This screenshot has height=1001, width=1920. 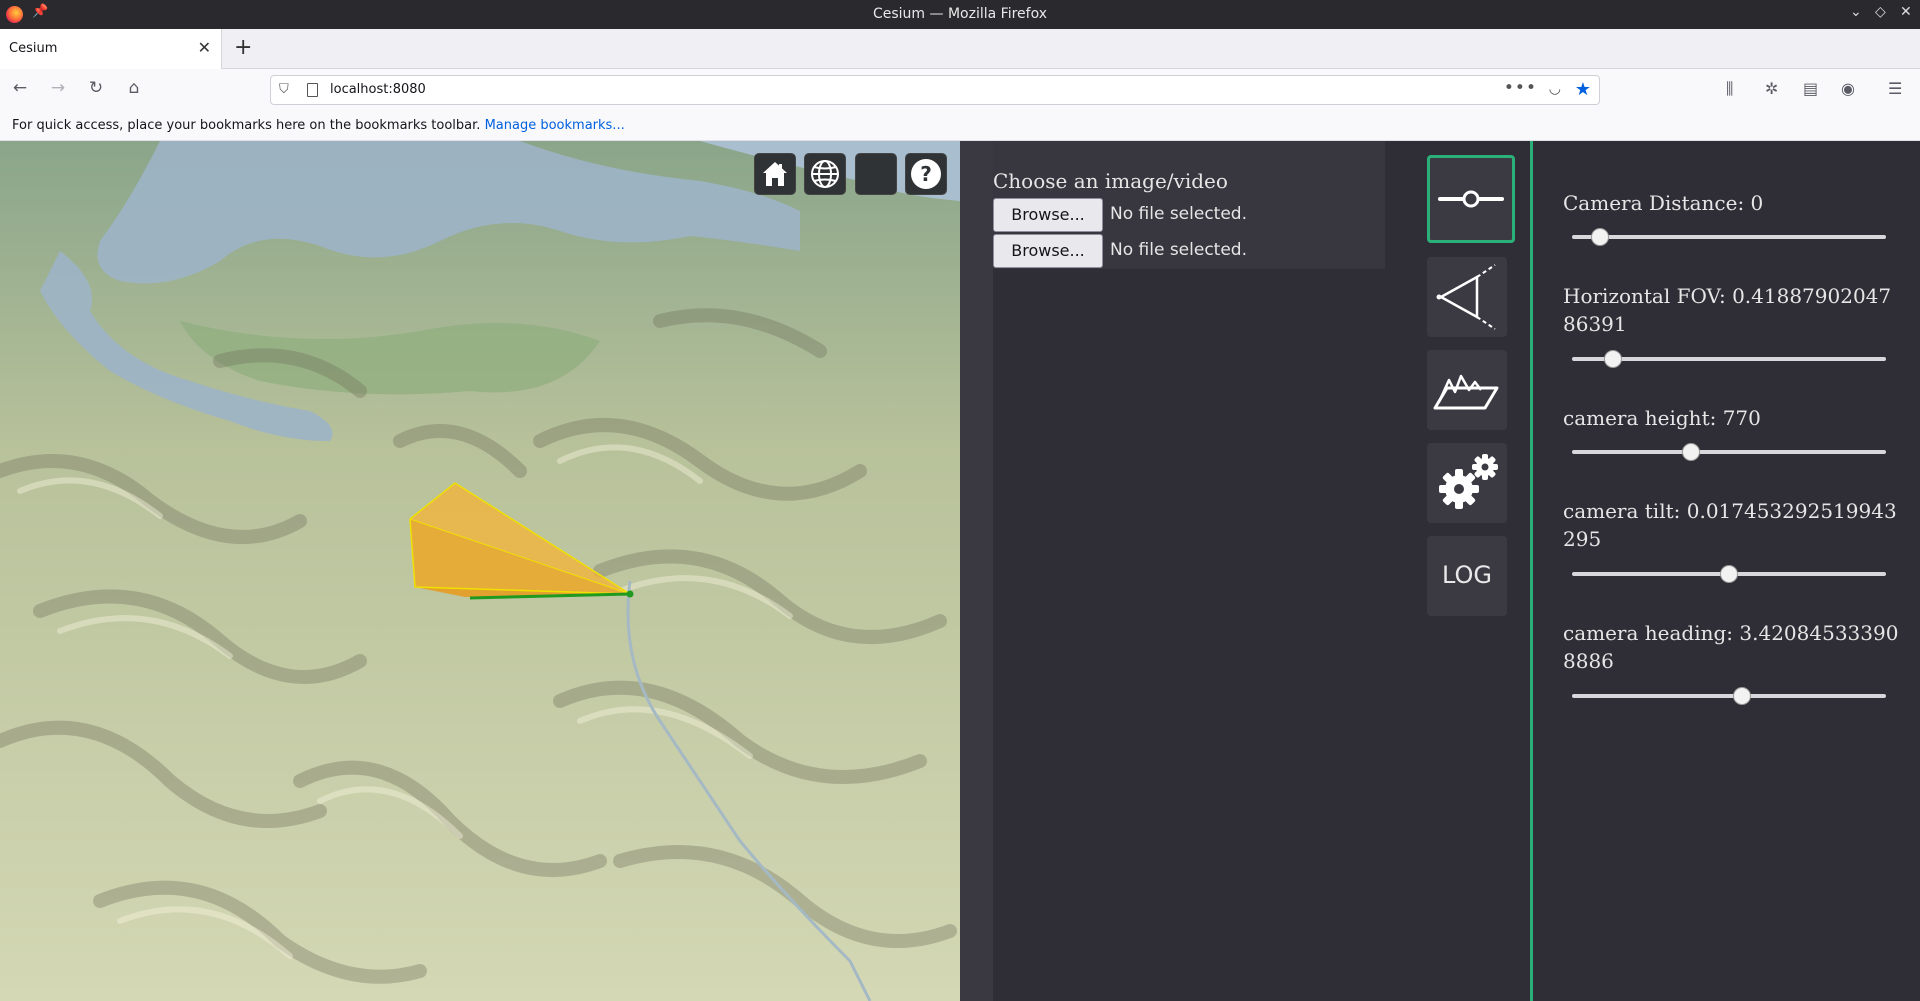 What do you see at coordinates (1729, 359) in the screenshot?
I see `horizontal-fov-slider` at bounding box center [1729, 359].